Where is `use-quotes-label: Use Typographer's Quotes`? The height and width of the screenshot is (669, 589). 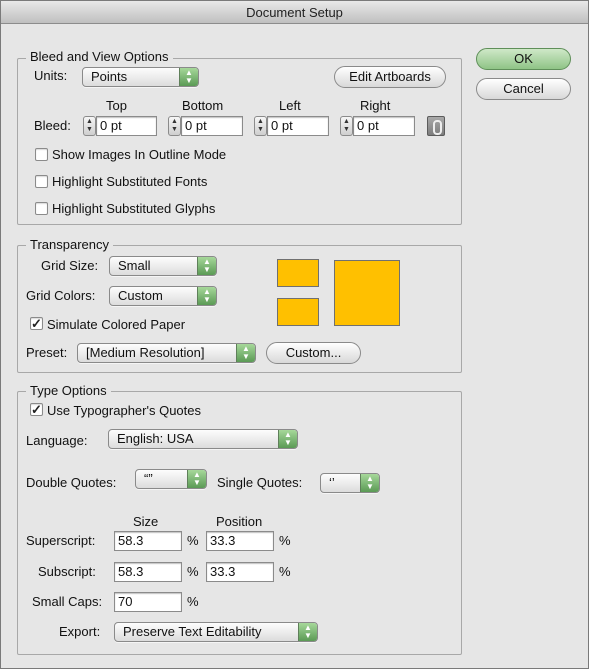 use-quotes-label: Use Typographer's Quotes is located at coordinates (124, 410).